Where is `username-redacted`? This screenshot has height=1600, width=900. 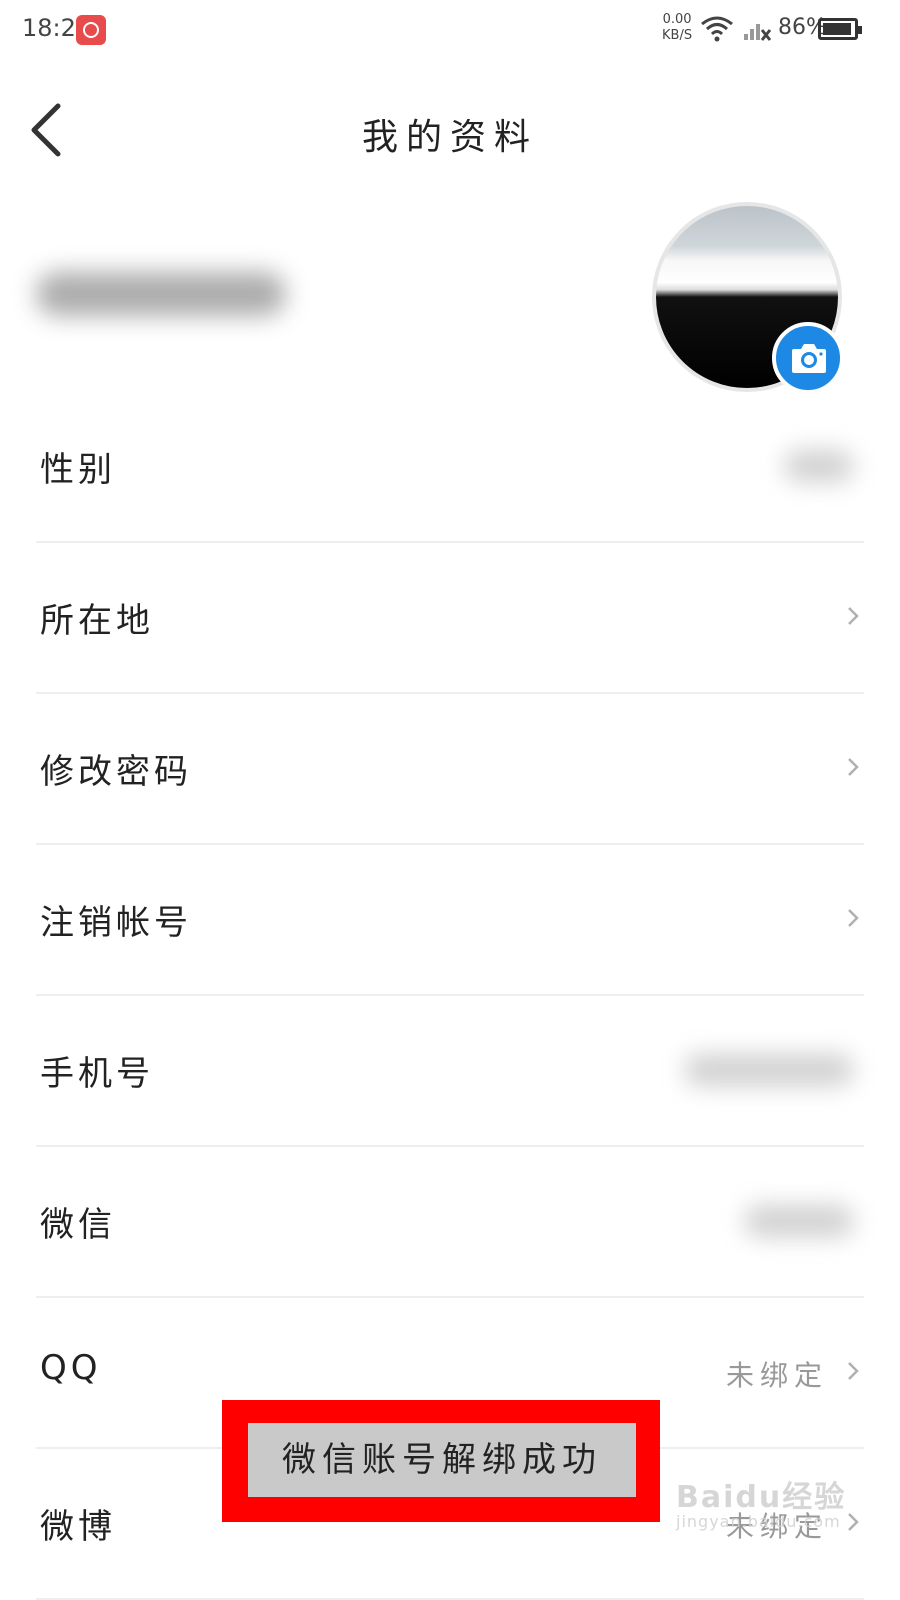
username-redacted is located at coordinates (161, 294).